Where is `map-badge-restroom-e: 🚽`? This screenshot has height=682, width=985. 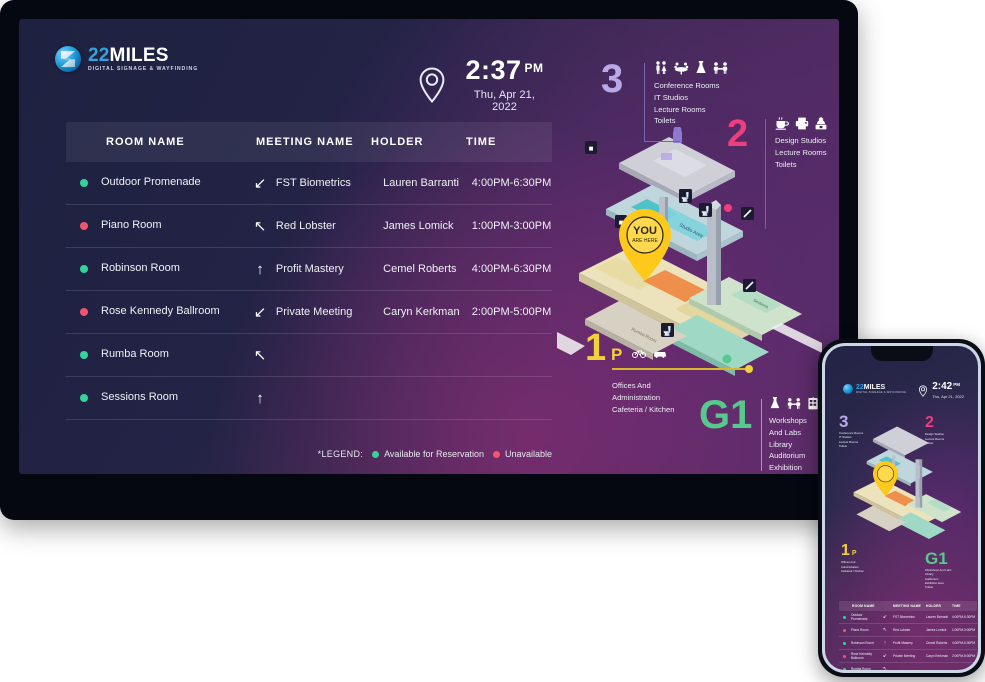
map-badge-restroom-e: 🚽 is located at coordinates (667, 330).